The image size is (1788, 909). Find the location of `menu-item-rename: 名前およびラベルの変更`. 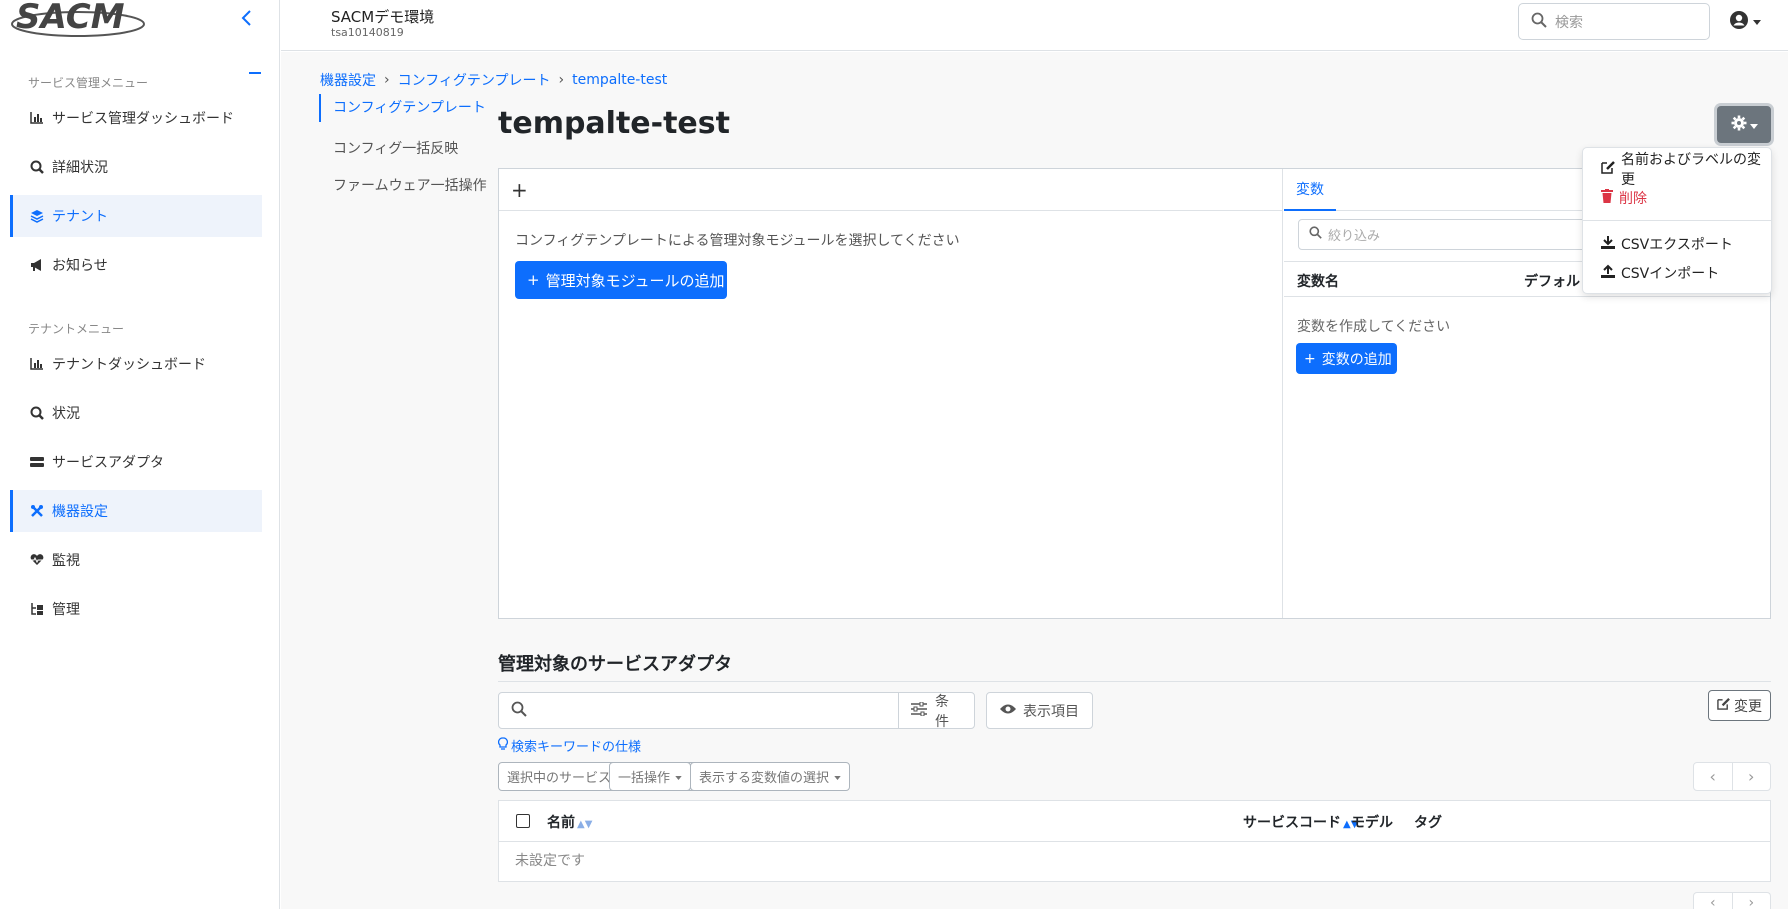

menu-item-rename: 名前およびラベルの変更 is located at coordinates (1677, 170).